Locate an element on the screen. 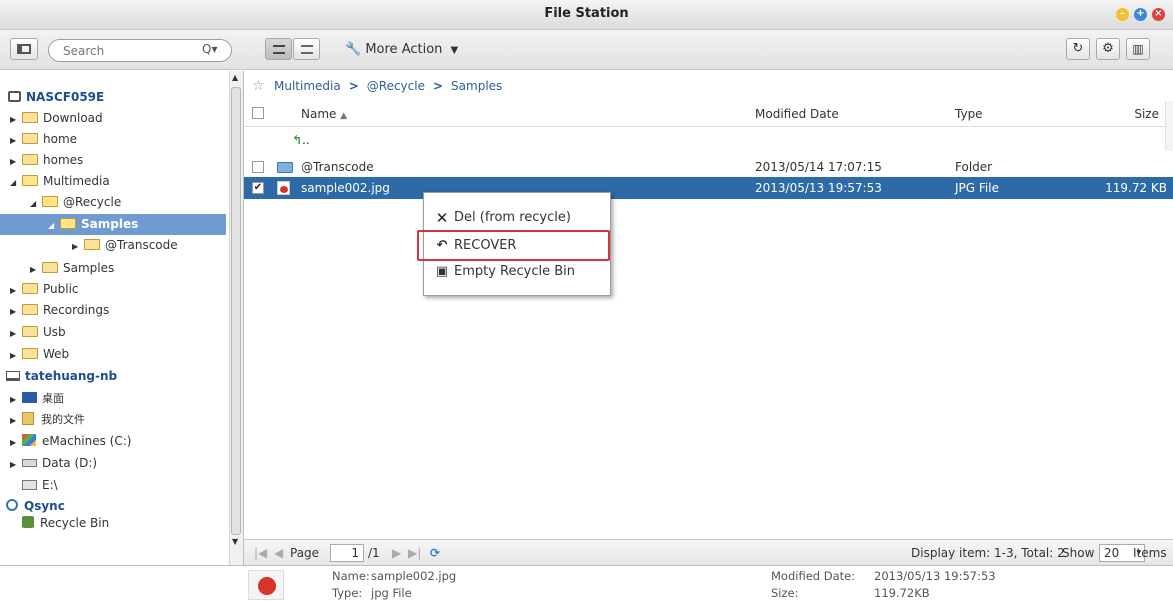  col-size: Size is located at coordinates (1146, 114).